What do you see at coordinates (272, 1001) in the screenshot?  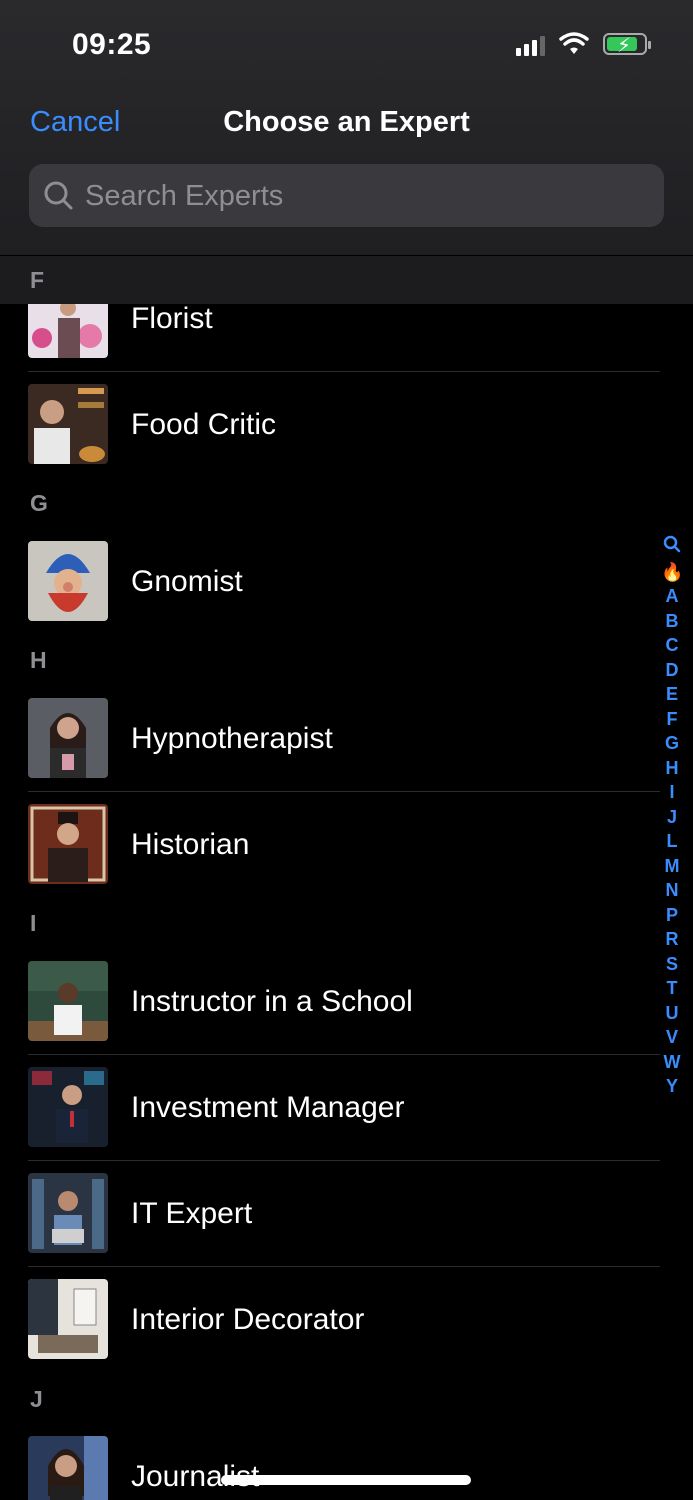 I see `expert-name: Instructor in a School` at bounding box center [272, 1001].